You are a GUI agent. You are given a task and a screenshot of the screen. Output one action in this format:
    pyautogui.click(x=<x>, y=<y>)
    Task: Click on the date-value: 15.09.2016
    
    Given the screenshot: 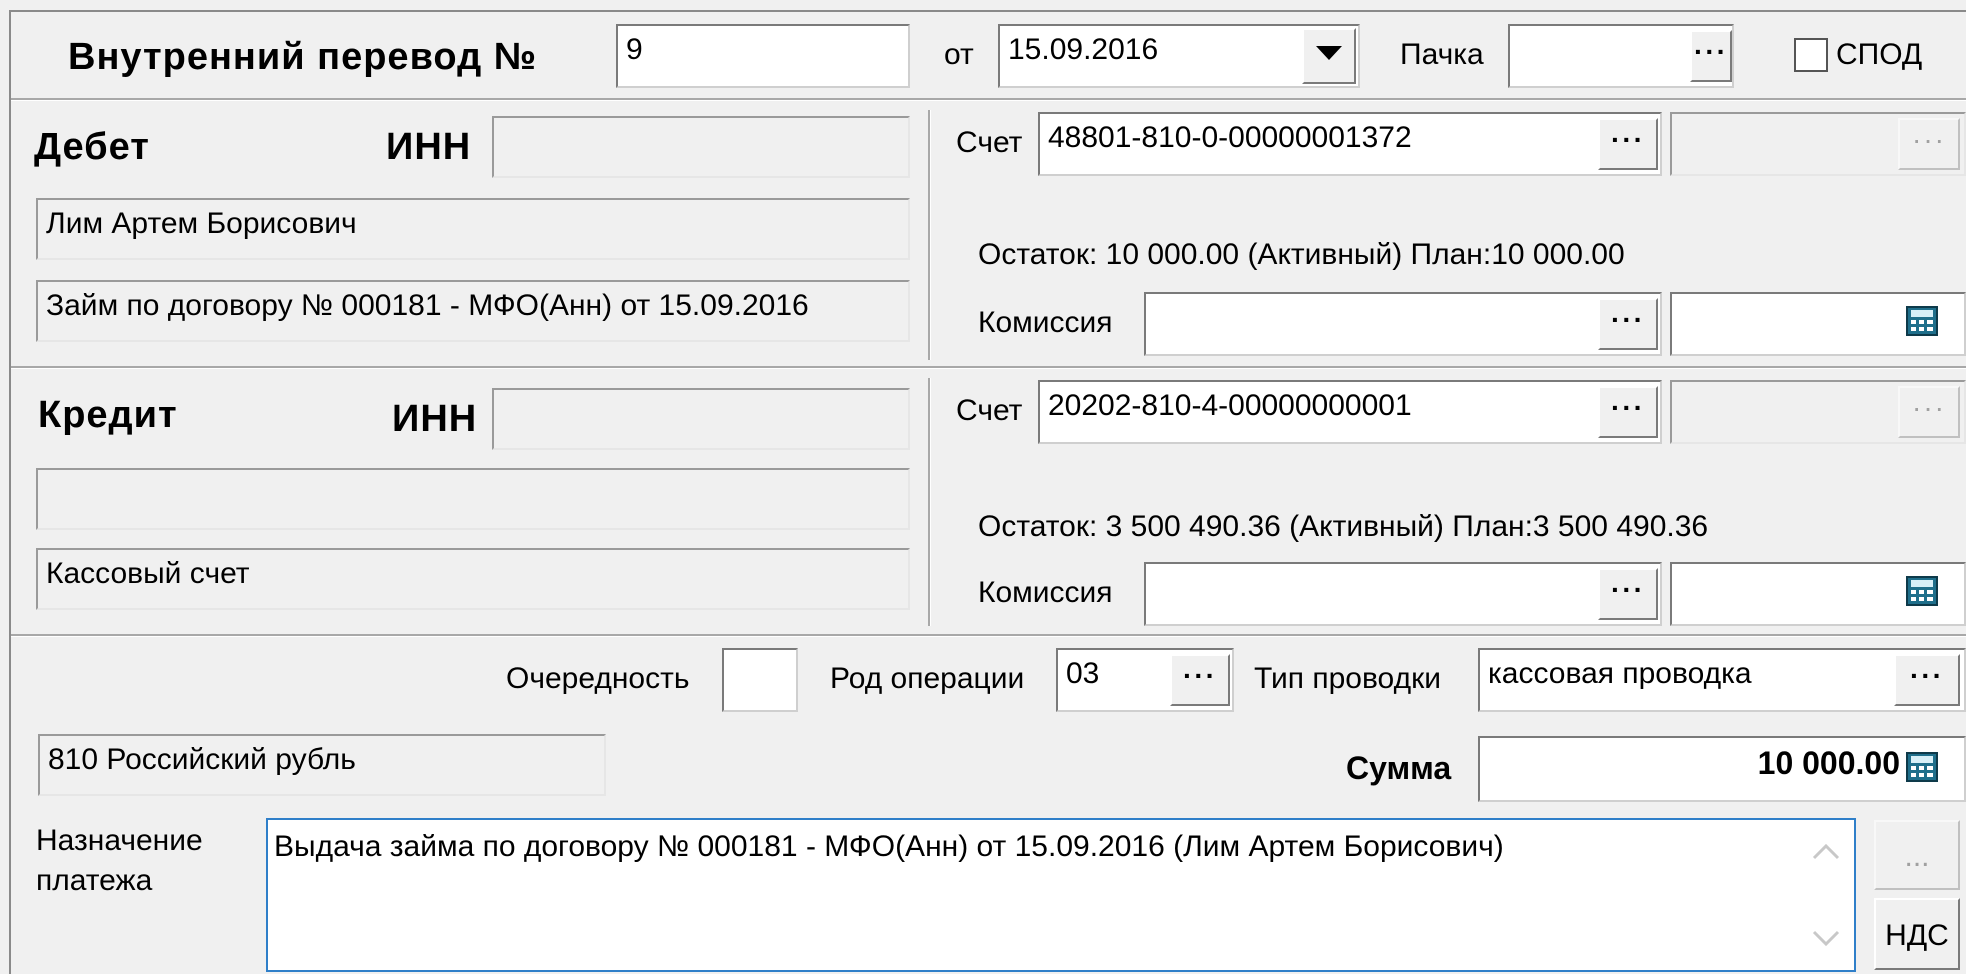 What is the action you would take?
    pyautogui.click(x=1083, y=49)
    